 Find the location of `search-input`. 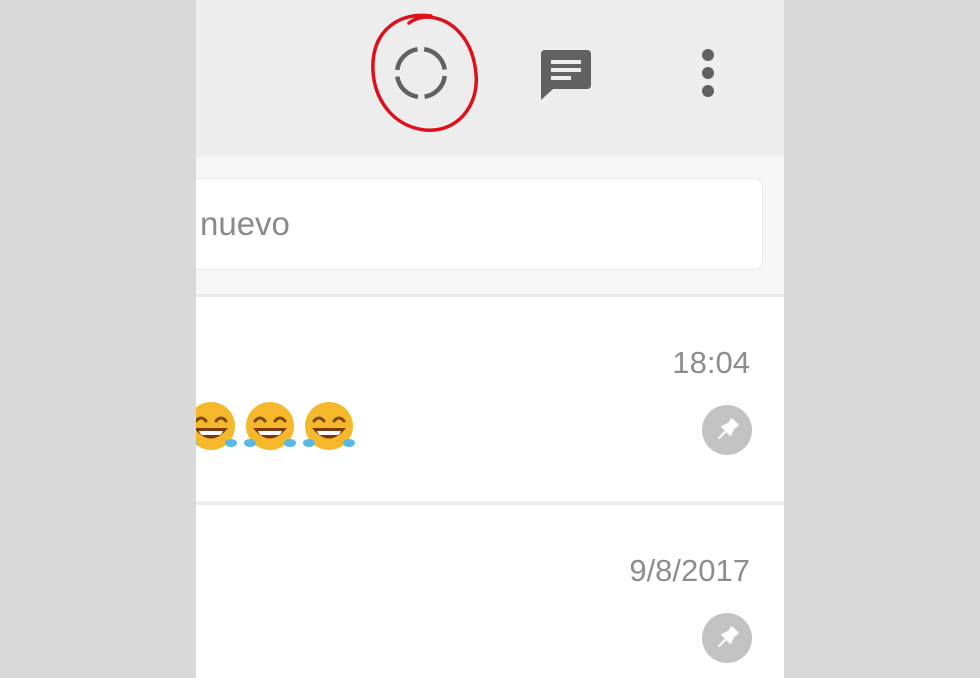

search-input is located at coordinates (479, 224).